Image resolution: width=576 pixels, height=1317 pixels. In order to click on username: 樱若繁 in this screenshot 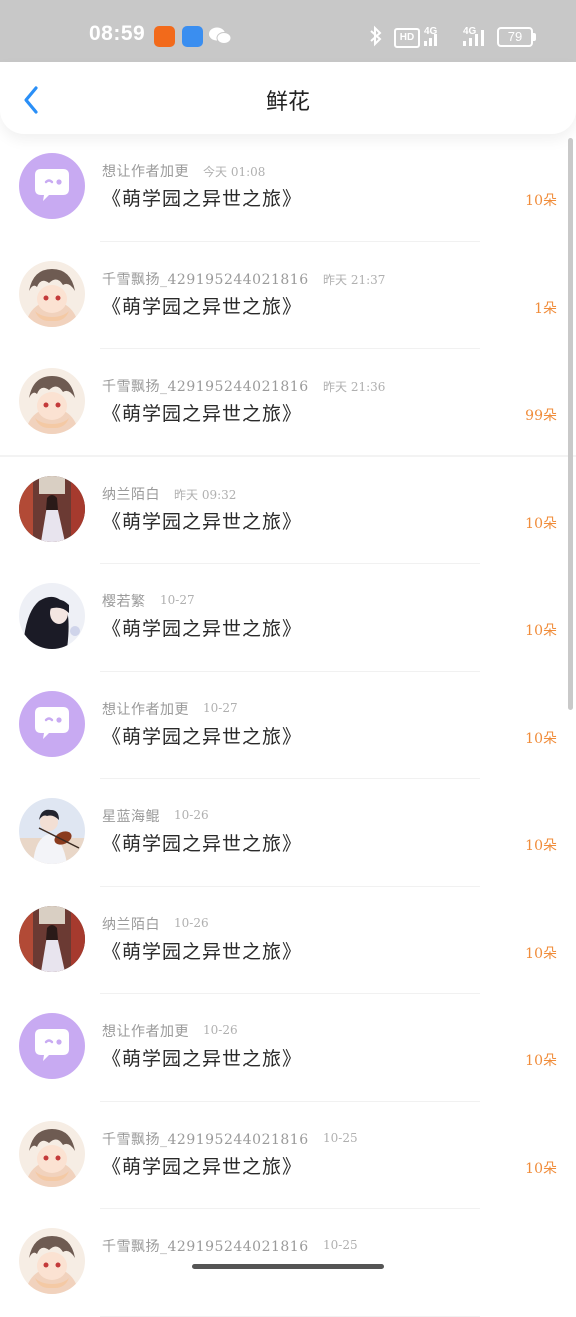, I will do `click(124, 602)`.